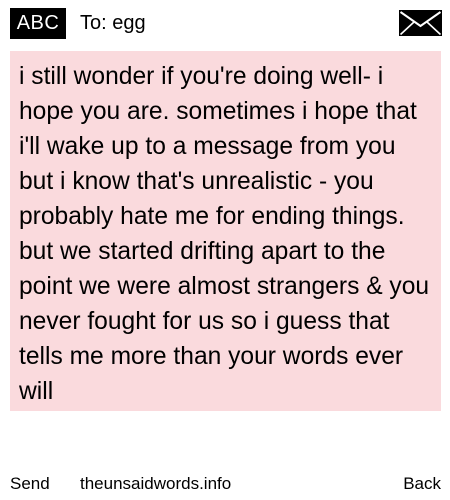 The width and height of the screenshot is (450, 500). What do you see at coordinates (420, 23) in the screenshot?
I see `envelope-icon` at bounding box center [420, 23].